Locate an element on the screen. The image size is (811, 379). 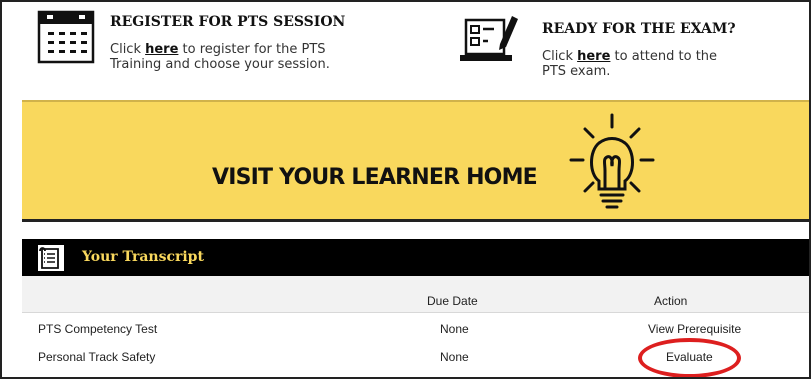
exam-here-link: here is located at coordinates (593, 56).